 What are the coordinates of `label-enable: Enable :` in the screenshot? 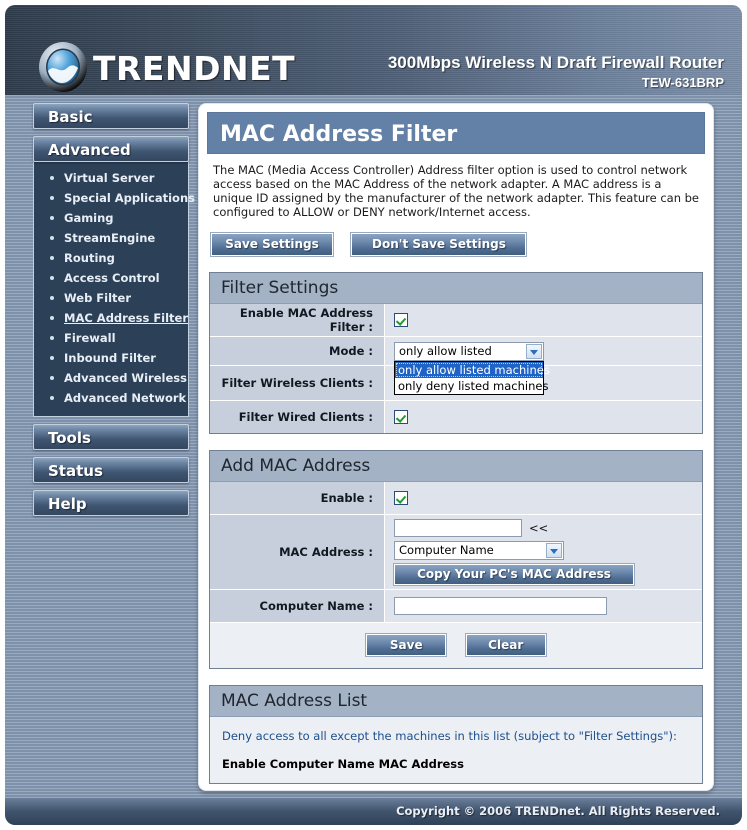 It's located at (297, 498).